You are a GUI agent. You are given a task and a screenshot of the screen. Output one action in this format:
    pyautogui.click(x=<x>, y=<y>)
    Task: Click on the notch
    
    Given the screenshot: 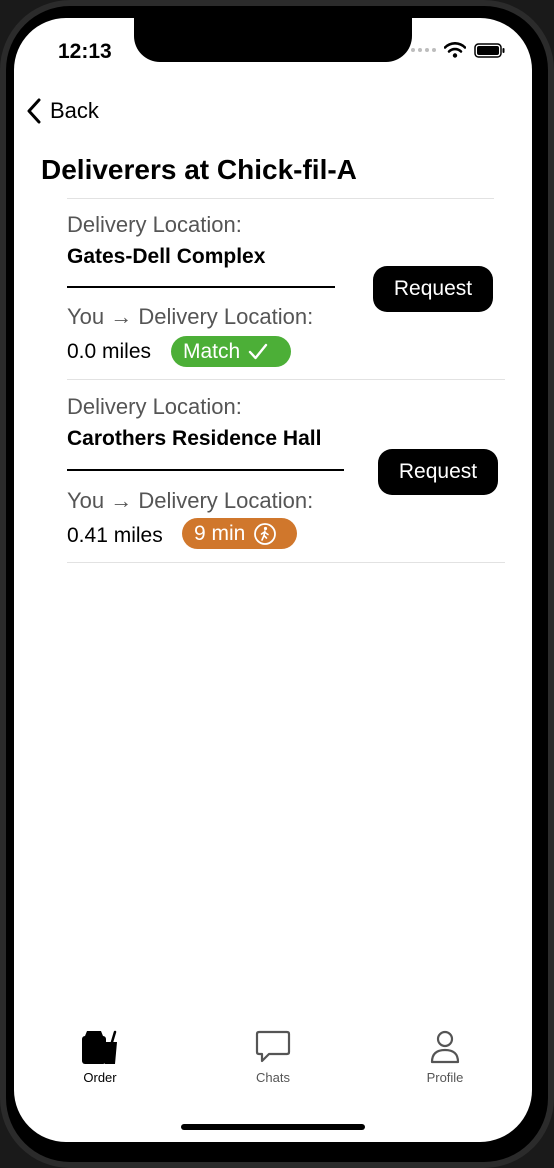 What is the action you would take?
    pyautogui.click(x=273, y=40)
    